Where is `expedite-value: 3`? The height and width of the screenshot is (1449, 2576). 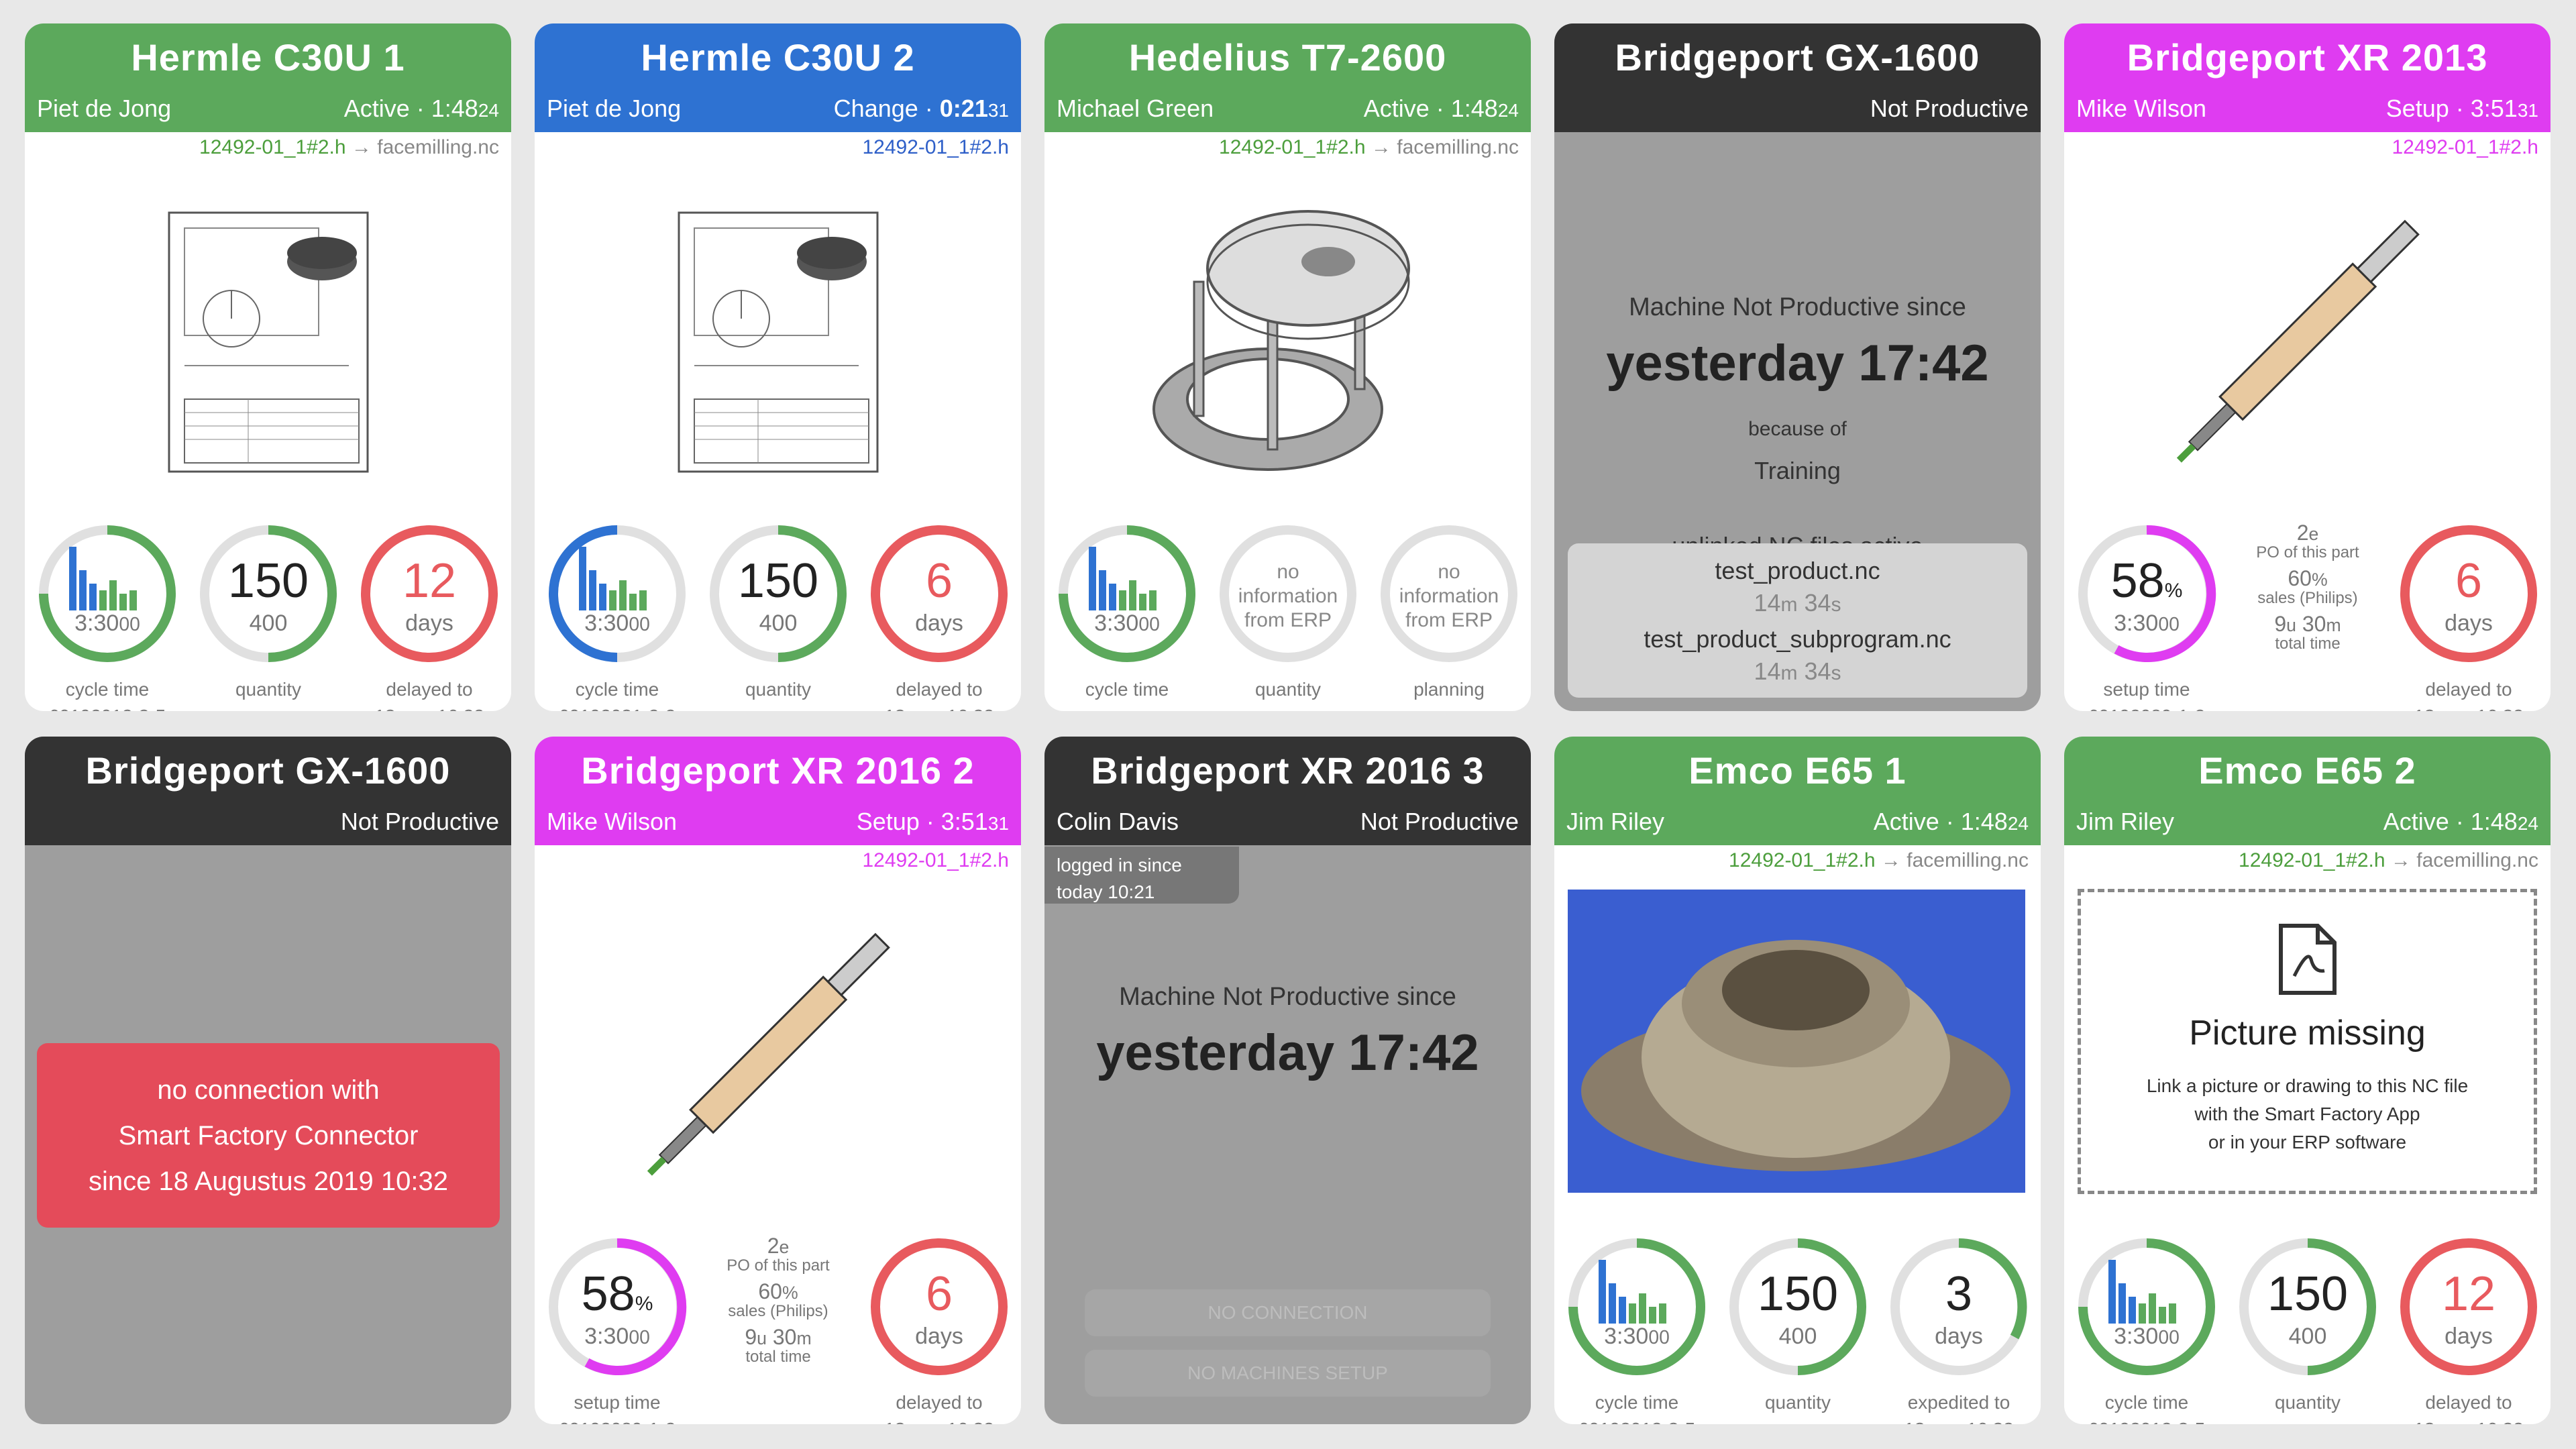
expedite-value: 3 is located at coordinates (1959, 1294).